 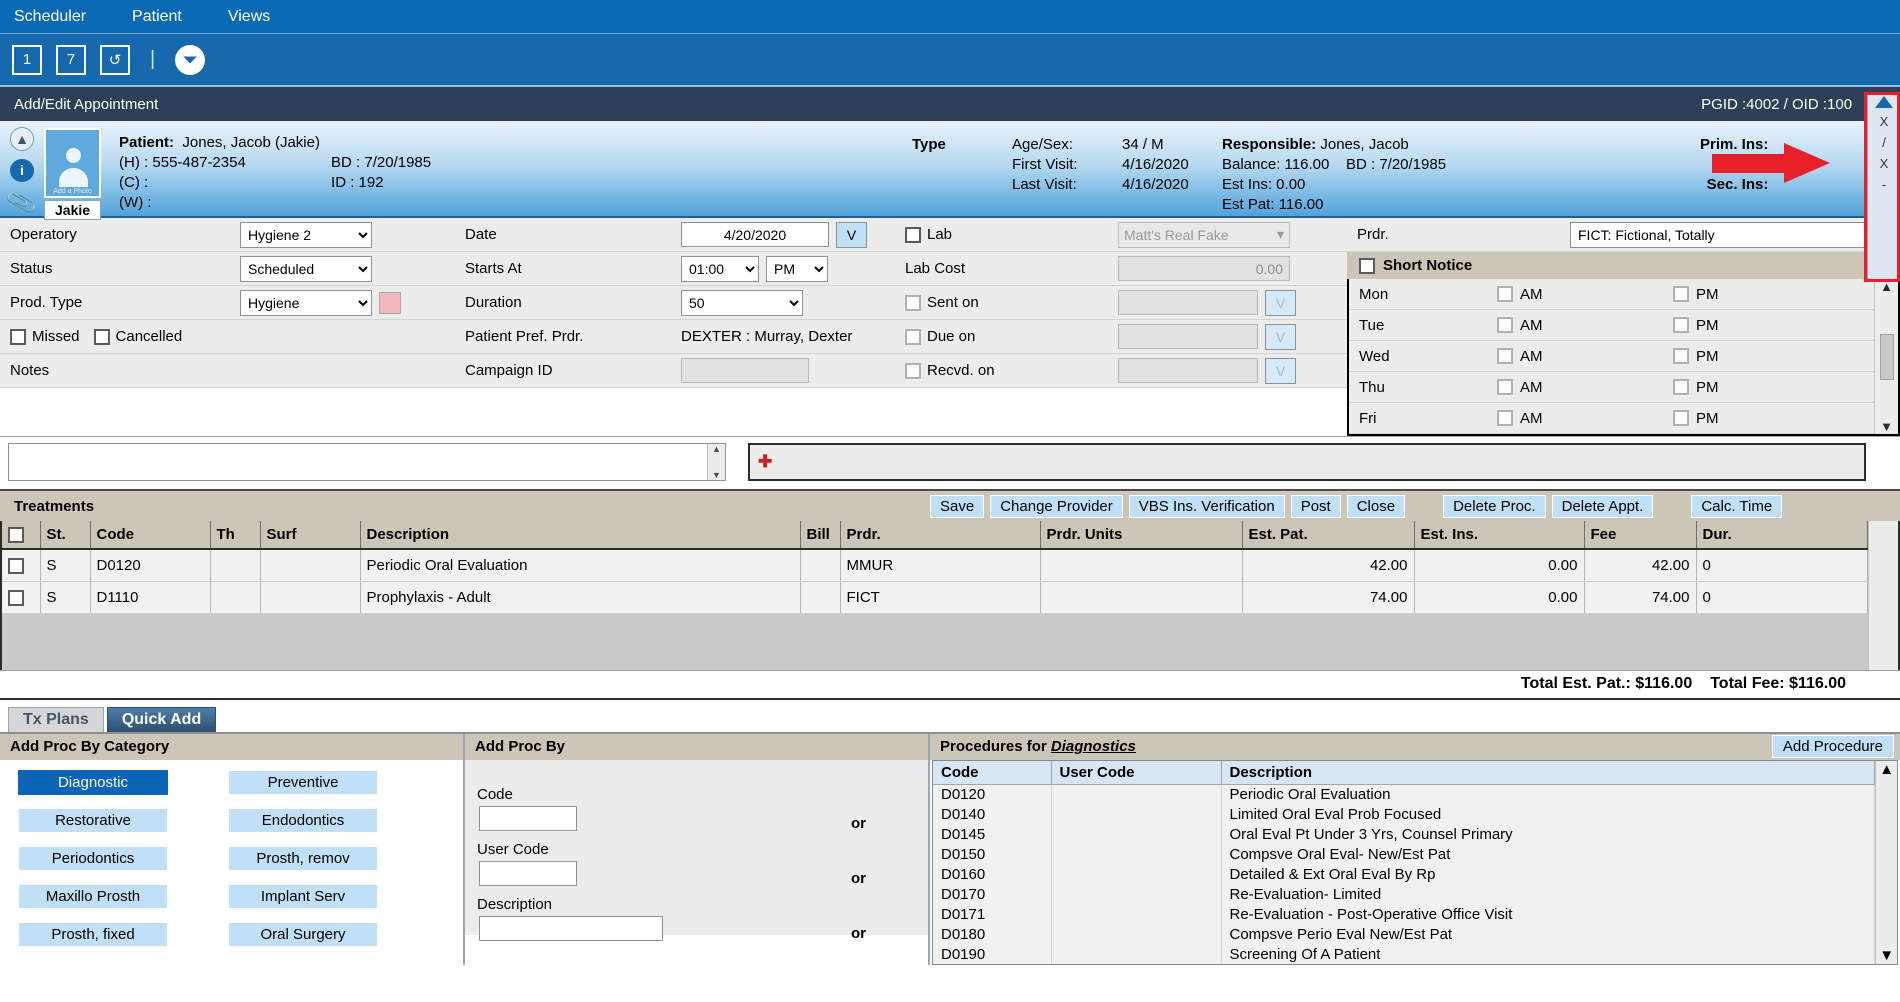 I want to click on notes-input: ▲ ▼, so click(x=367, y=462).